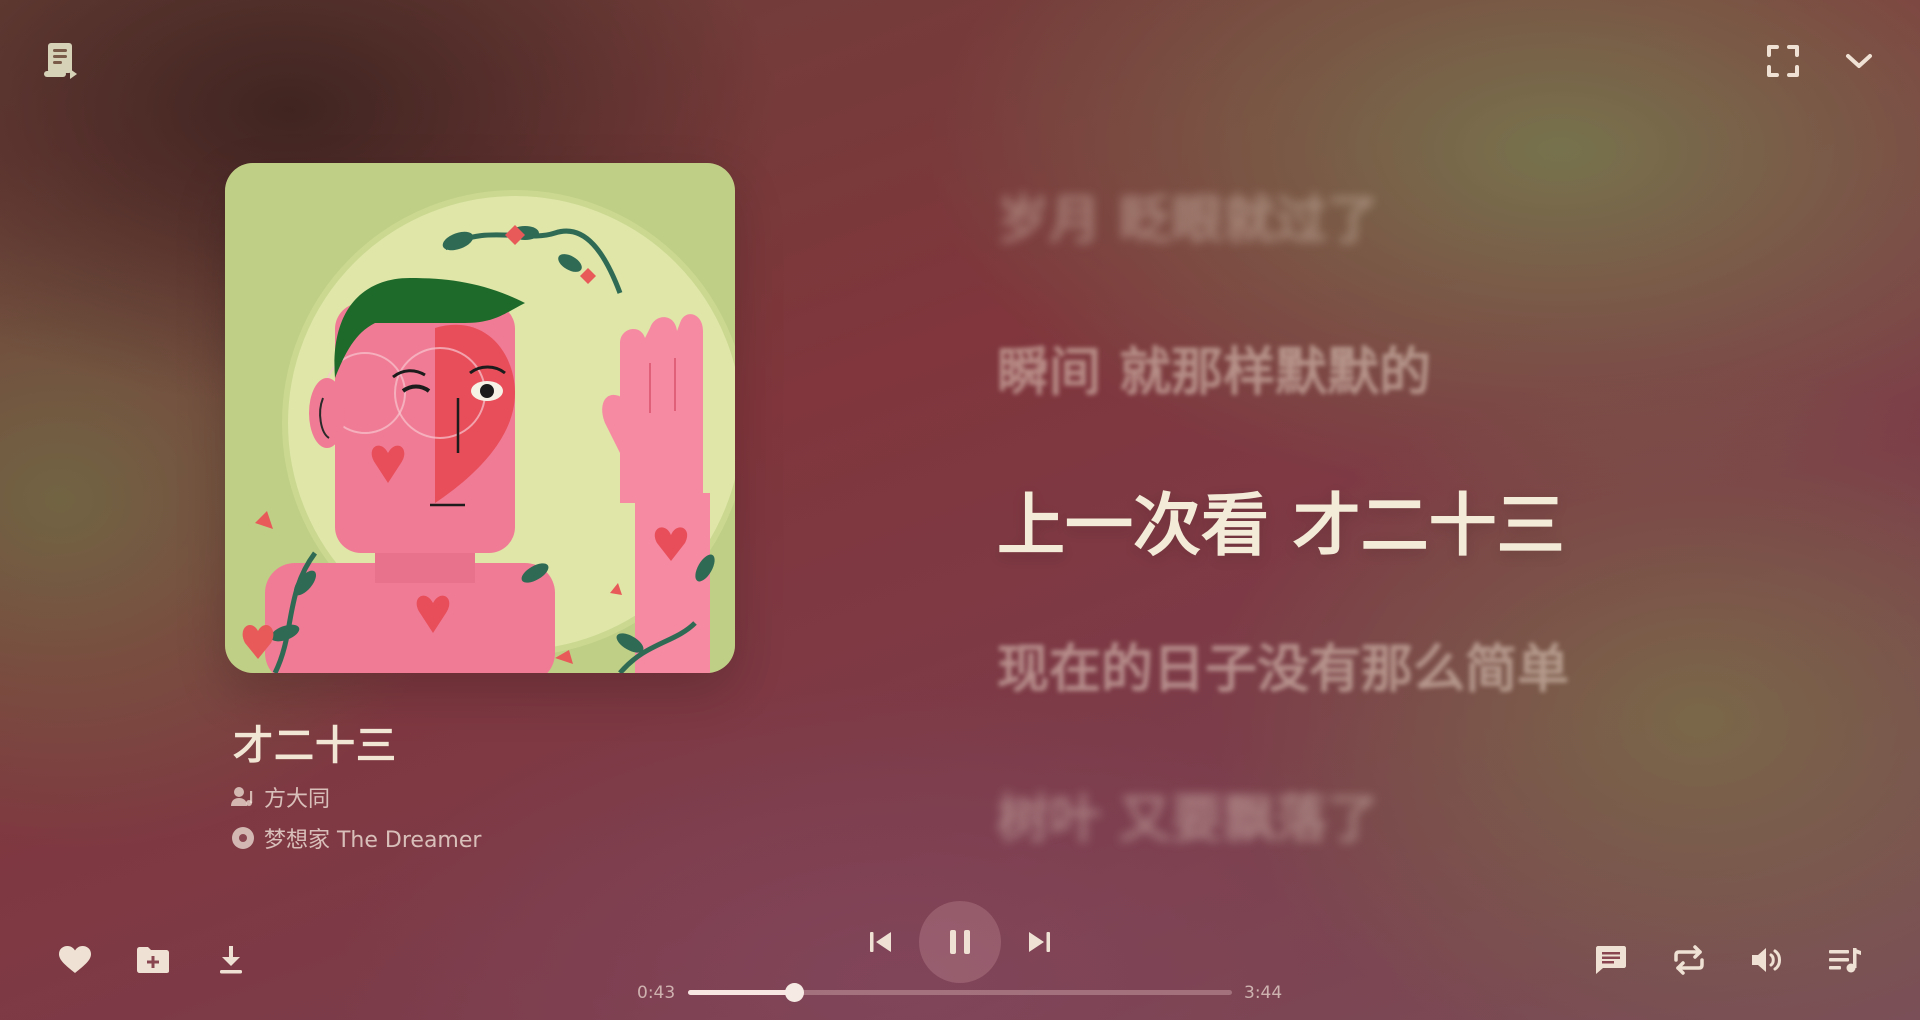 The width and height of the screenshot is (1920, 1020). What do you see at coordinates (795, 992) in the screenshot?
I see `progress-thumb` at bounding box center [795, 992].